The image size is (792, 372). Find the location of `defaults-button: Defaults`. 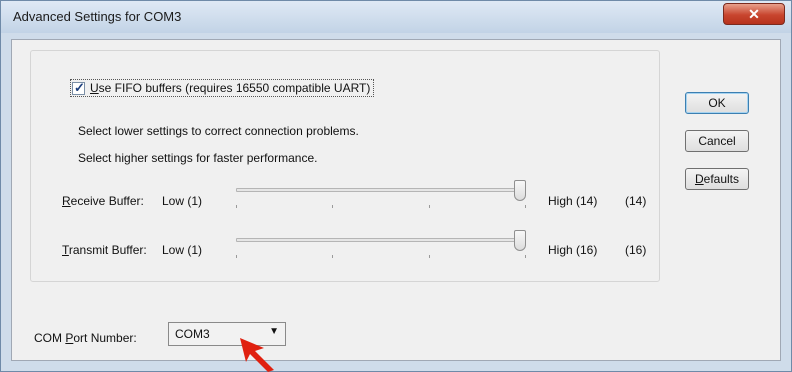

defaults-button: Defaults is located at coordinates (717, 179).